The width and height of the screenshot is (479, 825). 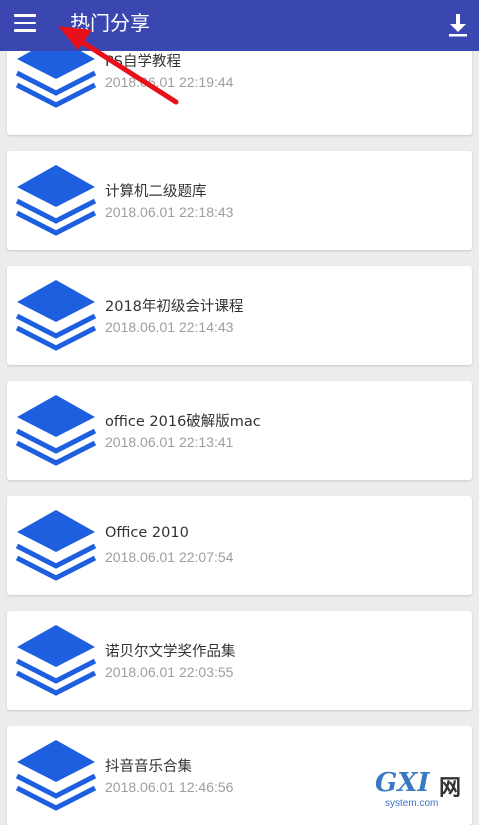 What do you see at coordinates (170, 652) in the screenshot?
I see `item-name: 诺贝尔文学奖作品集` at bounding box center [170, 652].